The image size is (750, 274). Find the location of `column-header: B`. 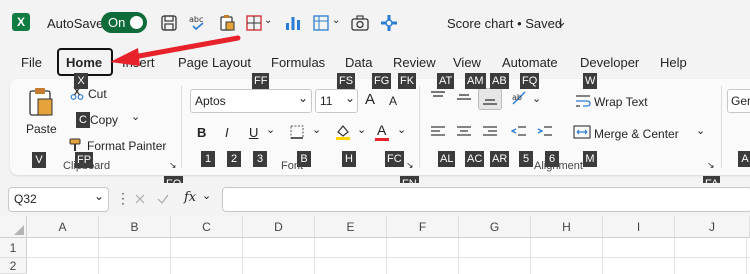

column-header: B is located at coordinates (135, 227).